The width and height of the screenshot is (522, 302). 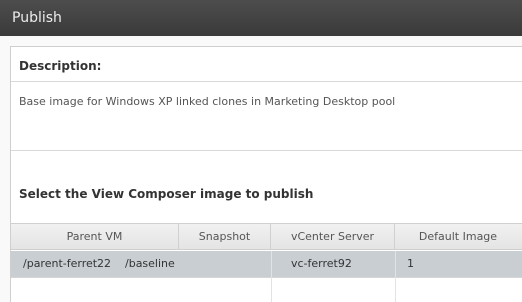 What do you see at coordinates (225, 237) in the screenshot?
I see `column-header-snapshot: Snapshot` at bounding box center [225, 237].